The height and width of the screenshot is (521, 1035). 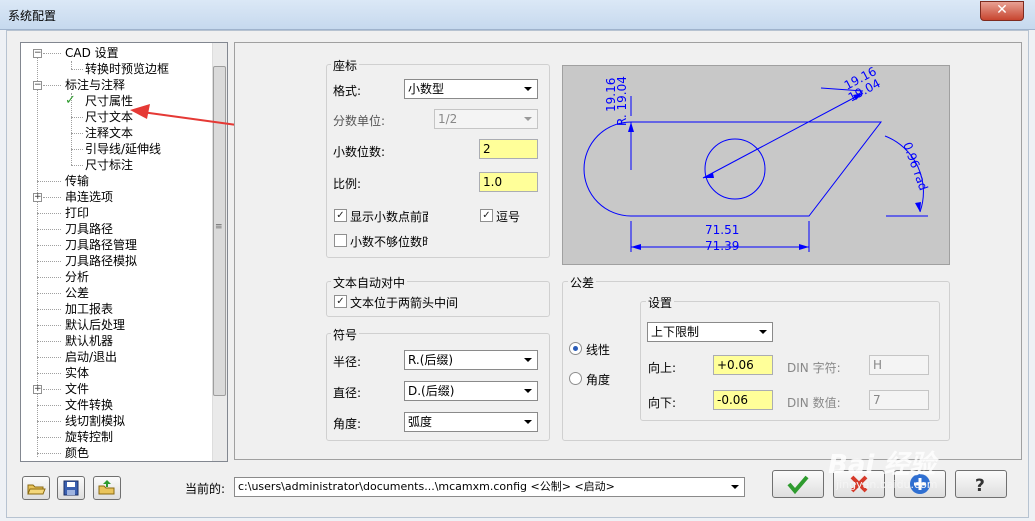 What do you see at coordinates (77, 373) in the screenshot?
I see `tree-item-solids: 实体` at bounding box center [77, 373].